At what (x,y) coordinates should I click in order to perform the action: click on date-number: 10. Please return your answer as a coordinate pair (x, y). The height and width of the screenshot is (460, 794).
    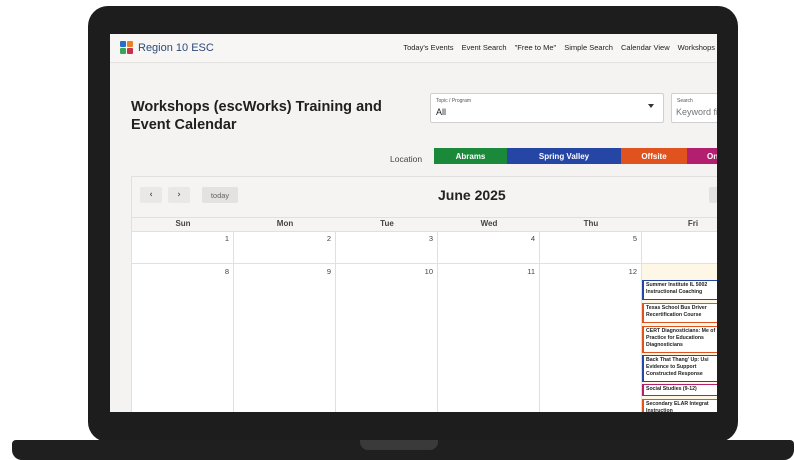
    Looking at the image, I should click on (428, 271).